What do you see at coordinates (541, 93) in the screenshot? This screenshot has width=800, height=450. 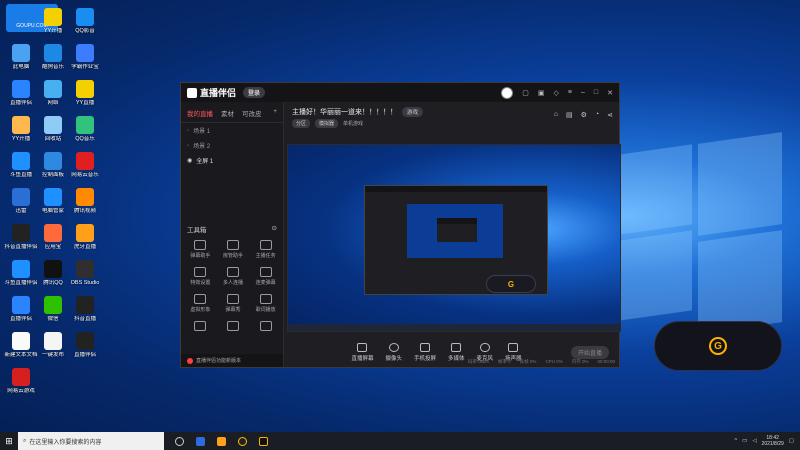 I see `screen-icon: ▣` at bounding box center [541, 93].